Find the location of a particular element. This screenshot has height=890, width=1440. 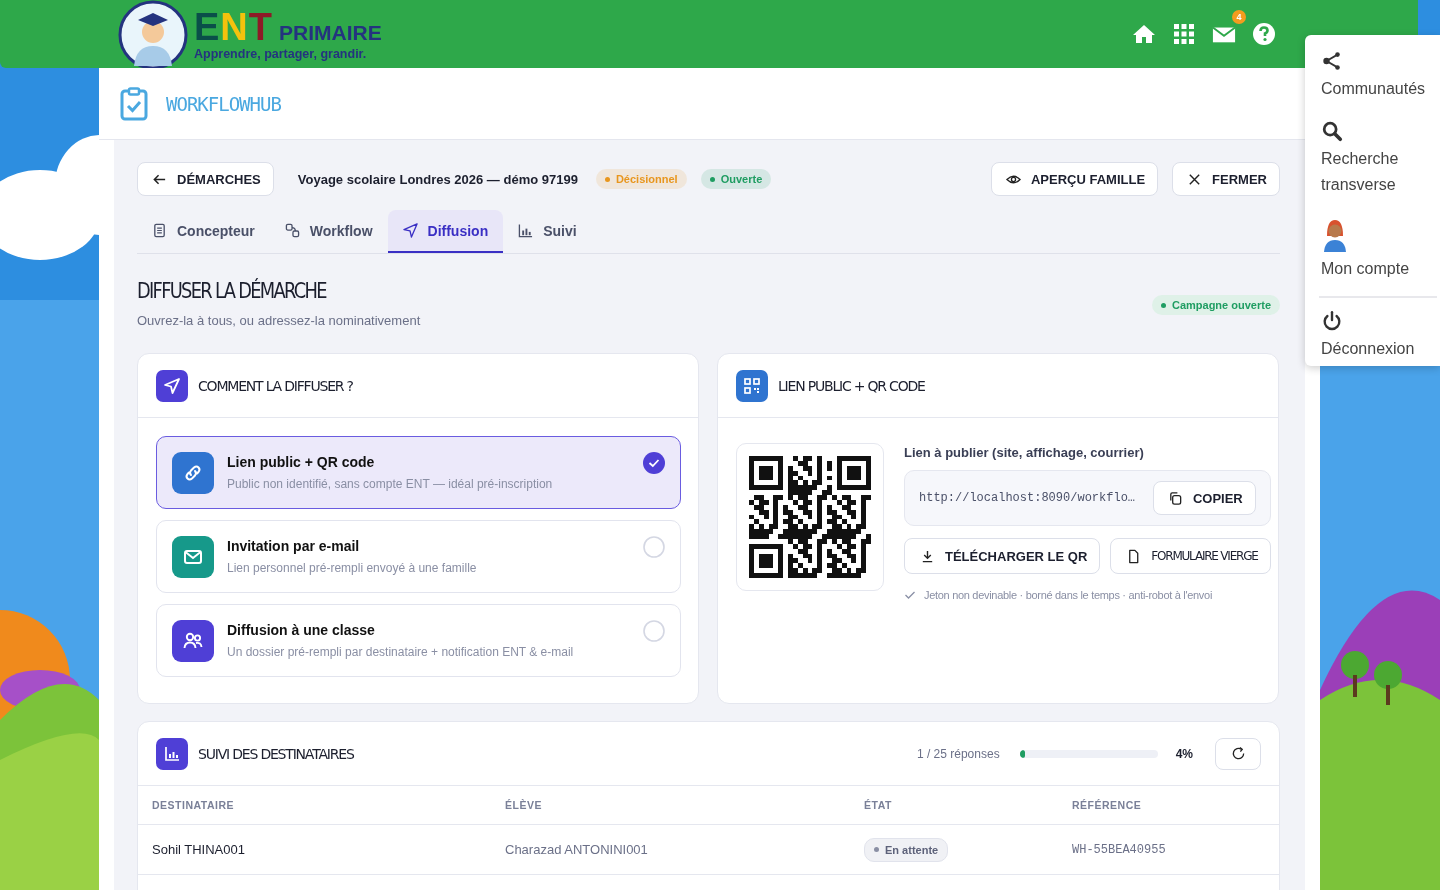

progress-percent: 4% is located at coordinates (1184, 753).